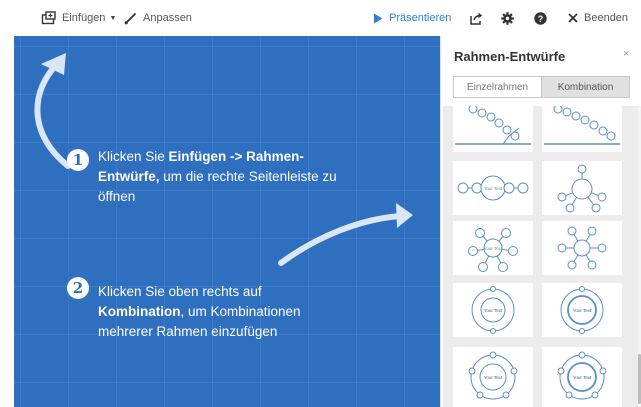 Image resolution: width=641 pixels, height=407 pixels. I want to click on help-button: ?, so click(540, 18).